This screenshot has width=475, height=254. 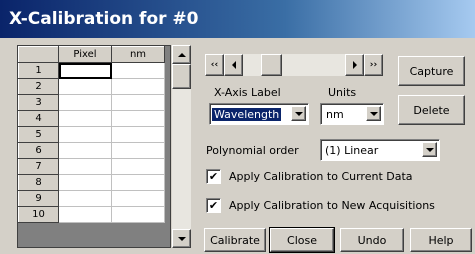 I want to click on row-number: 5, so click(x=38, y=134).